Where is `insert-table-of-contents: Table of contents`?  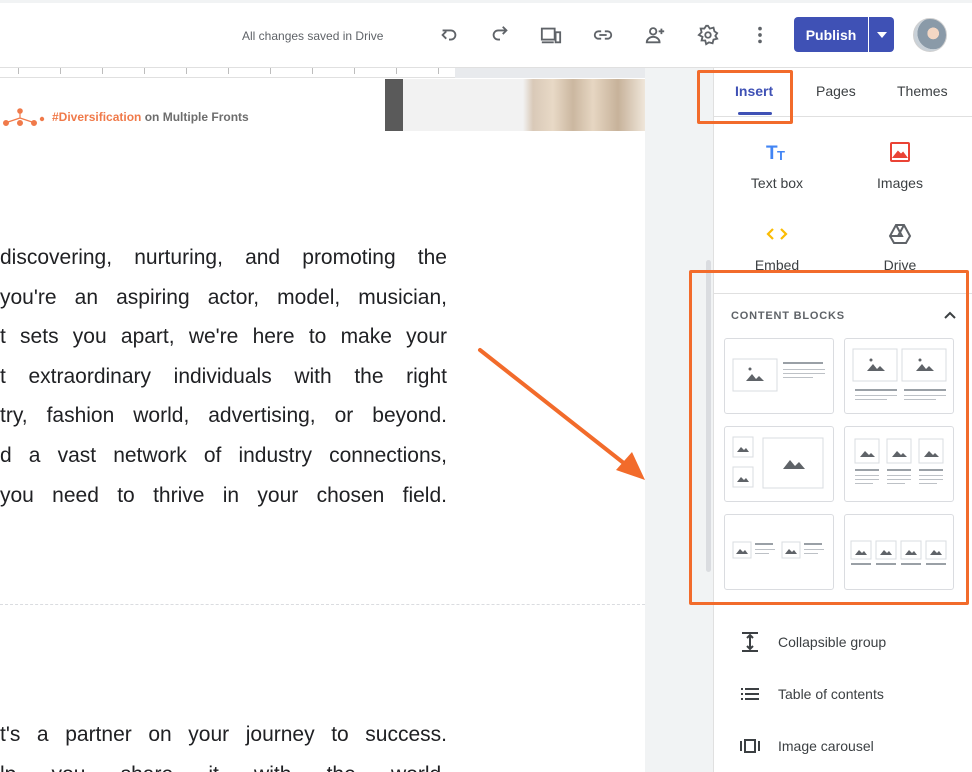 insert-table-of-contents: Table of contents is located at coordinates (811, 694).